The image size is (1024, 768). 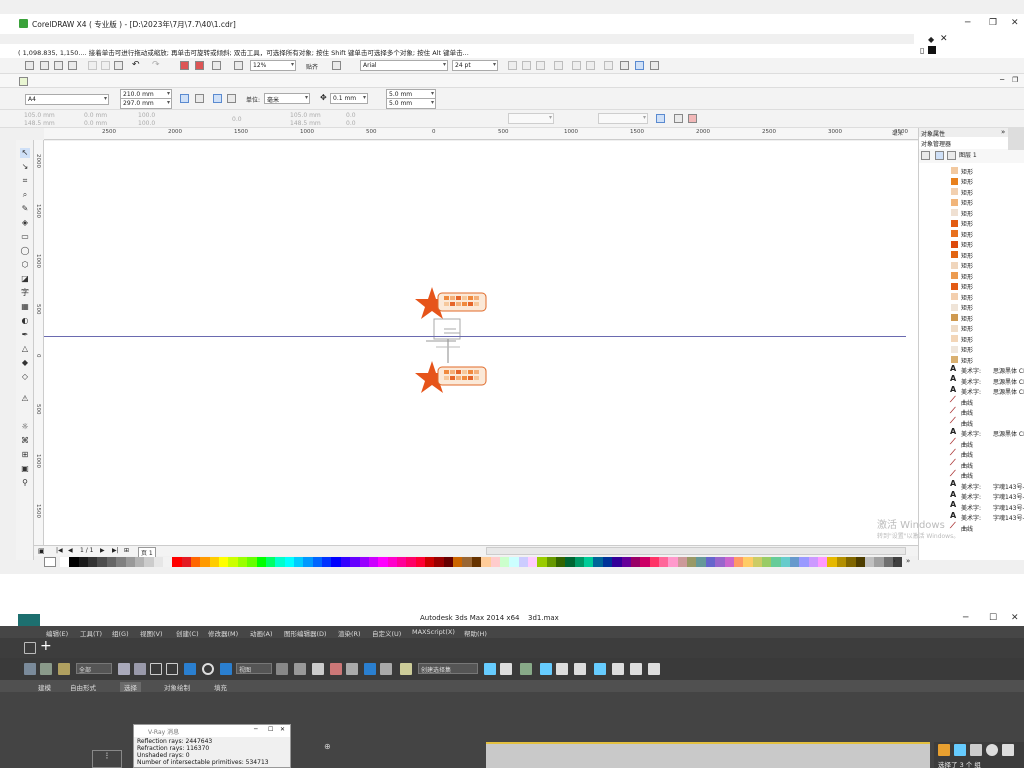 I want to click on max-link-icon, so click(x=30, y=669).